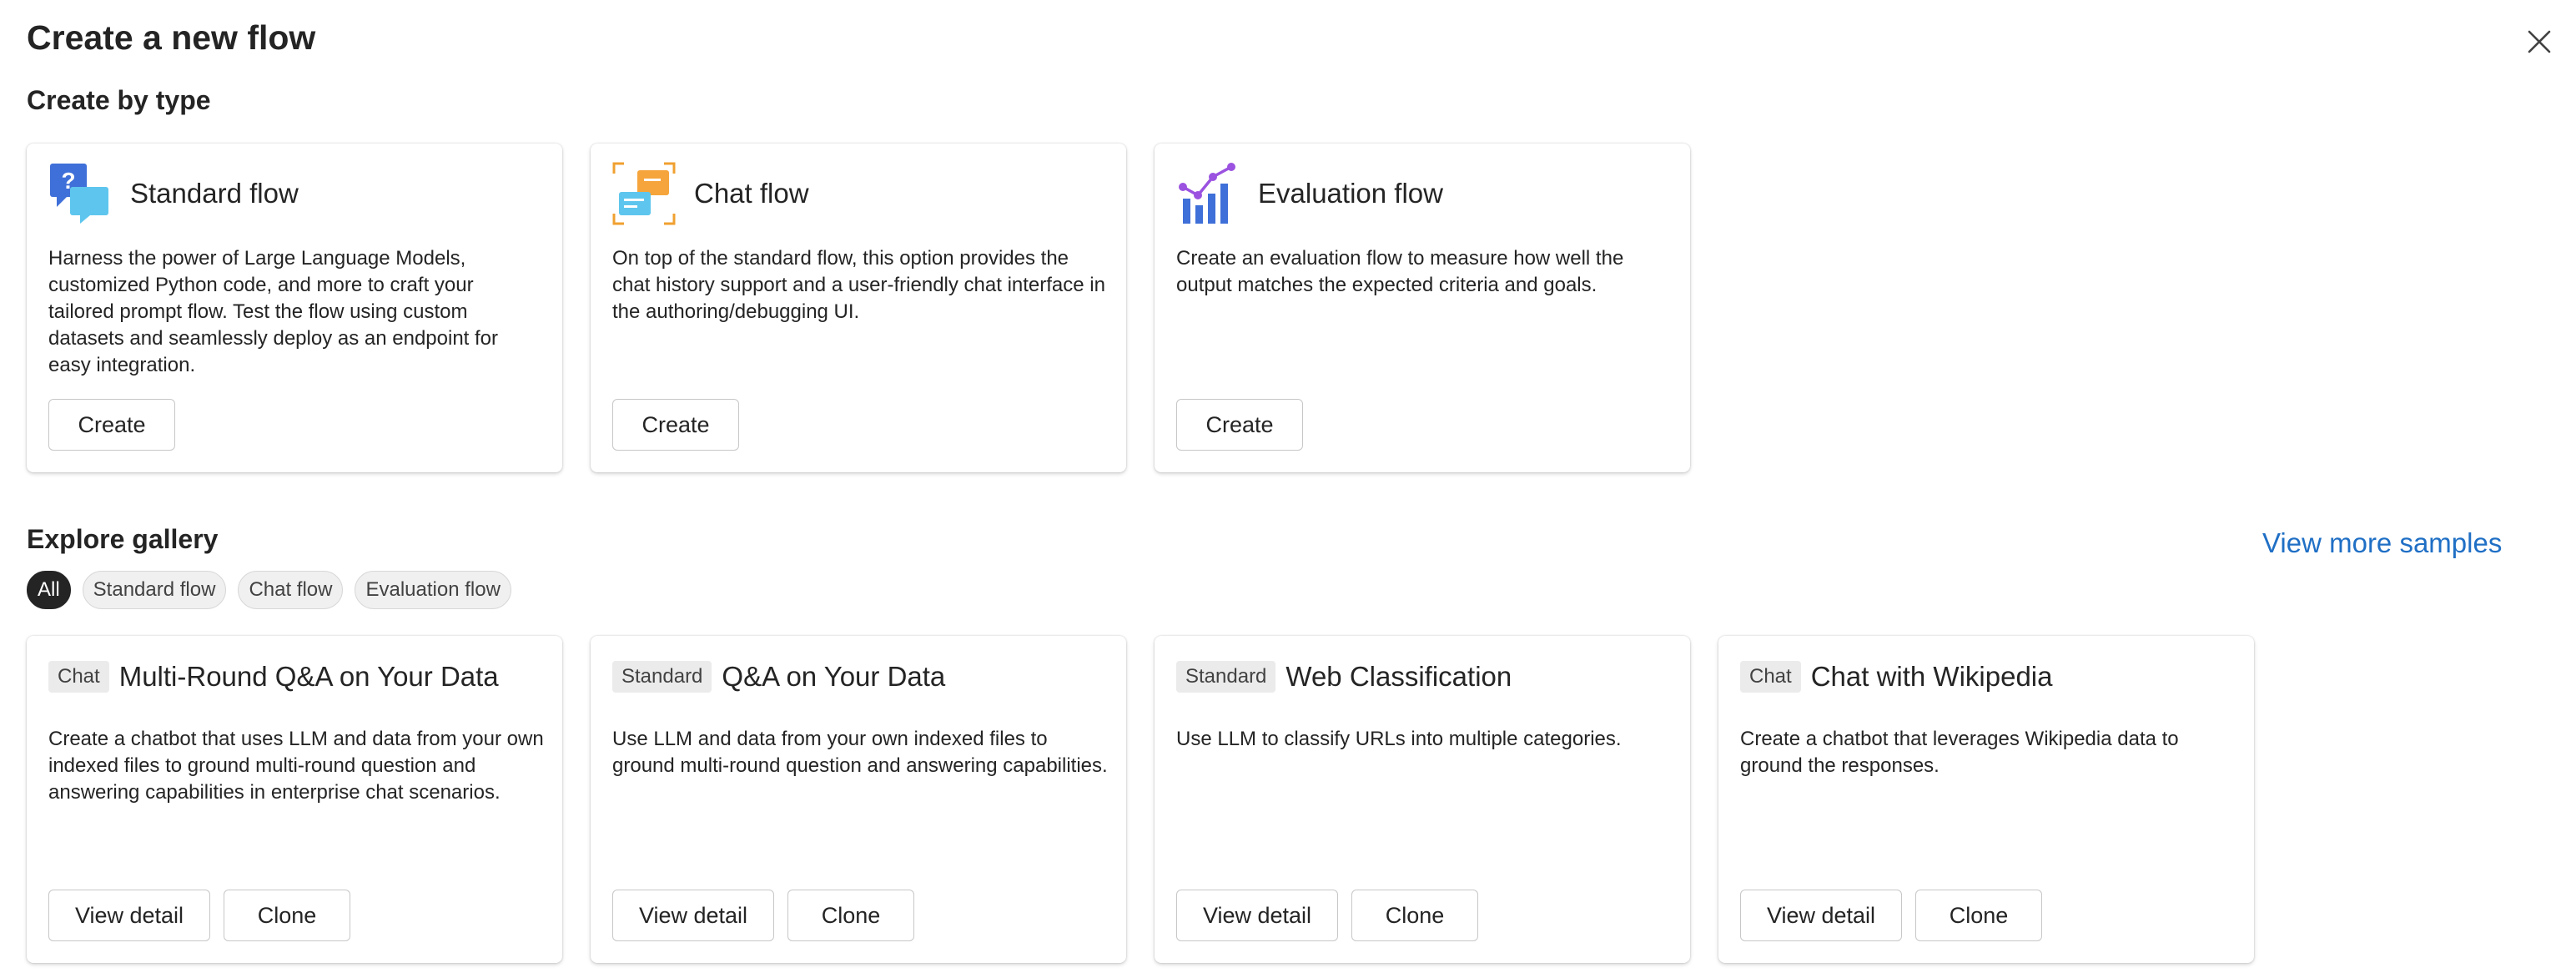 The height and width of the screenshot is (978, 2576). Describe the element at coordinates (751, 193) in the screenshot. I see `card-title: Chat flow` at that location.